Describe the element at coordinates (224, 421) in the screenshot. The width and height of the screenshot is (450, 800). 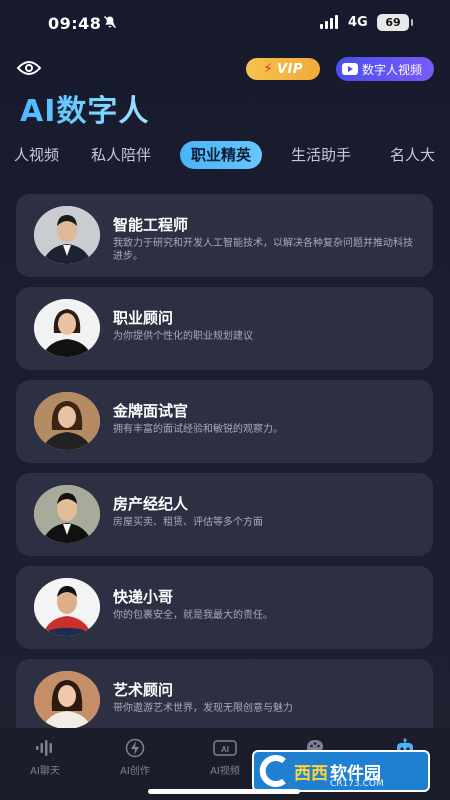
I see `character-card-interviewer: 金牌面试官 拥有丰富的面试经验和敏锐的观察力。` at that location.